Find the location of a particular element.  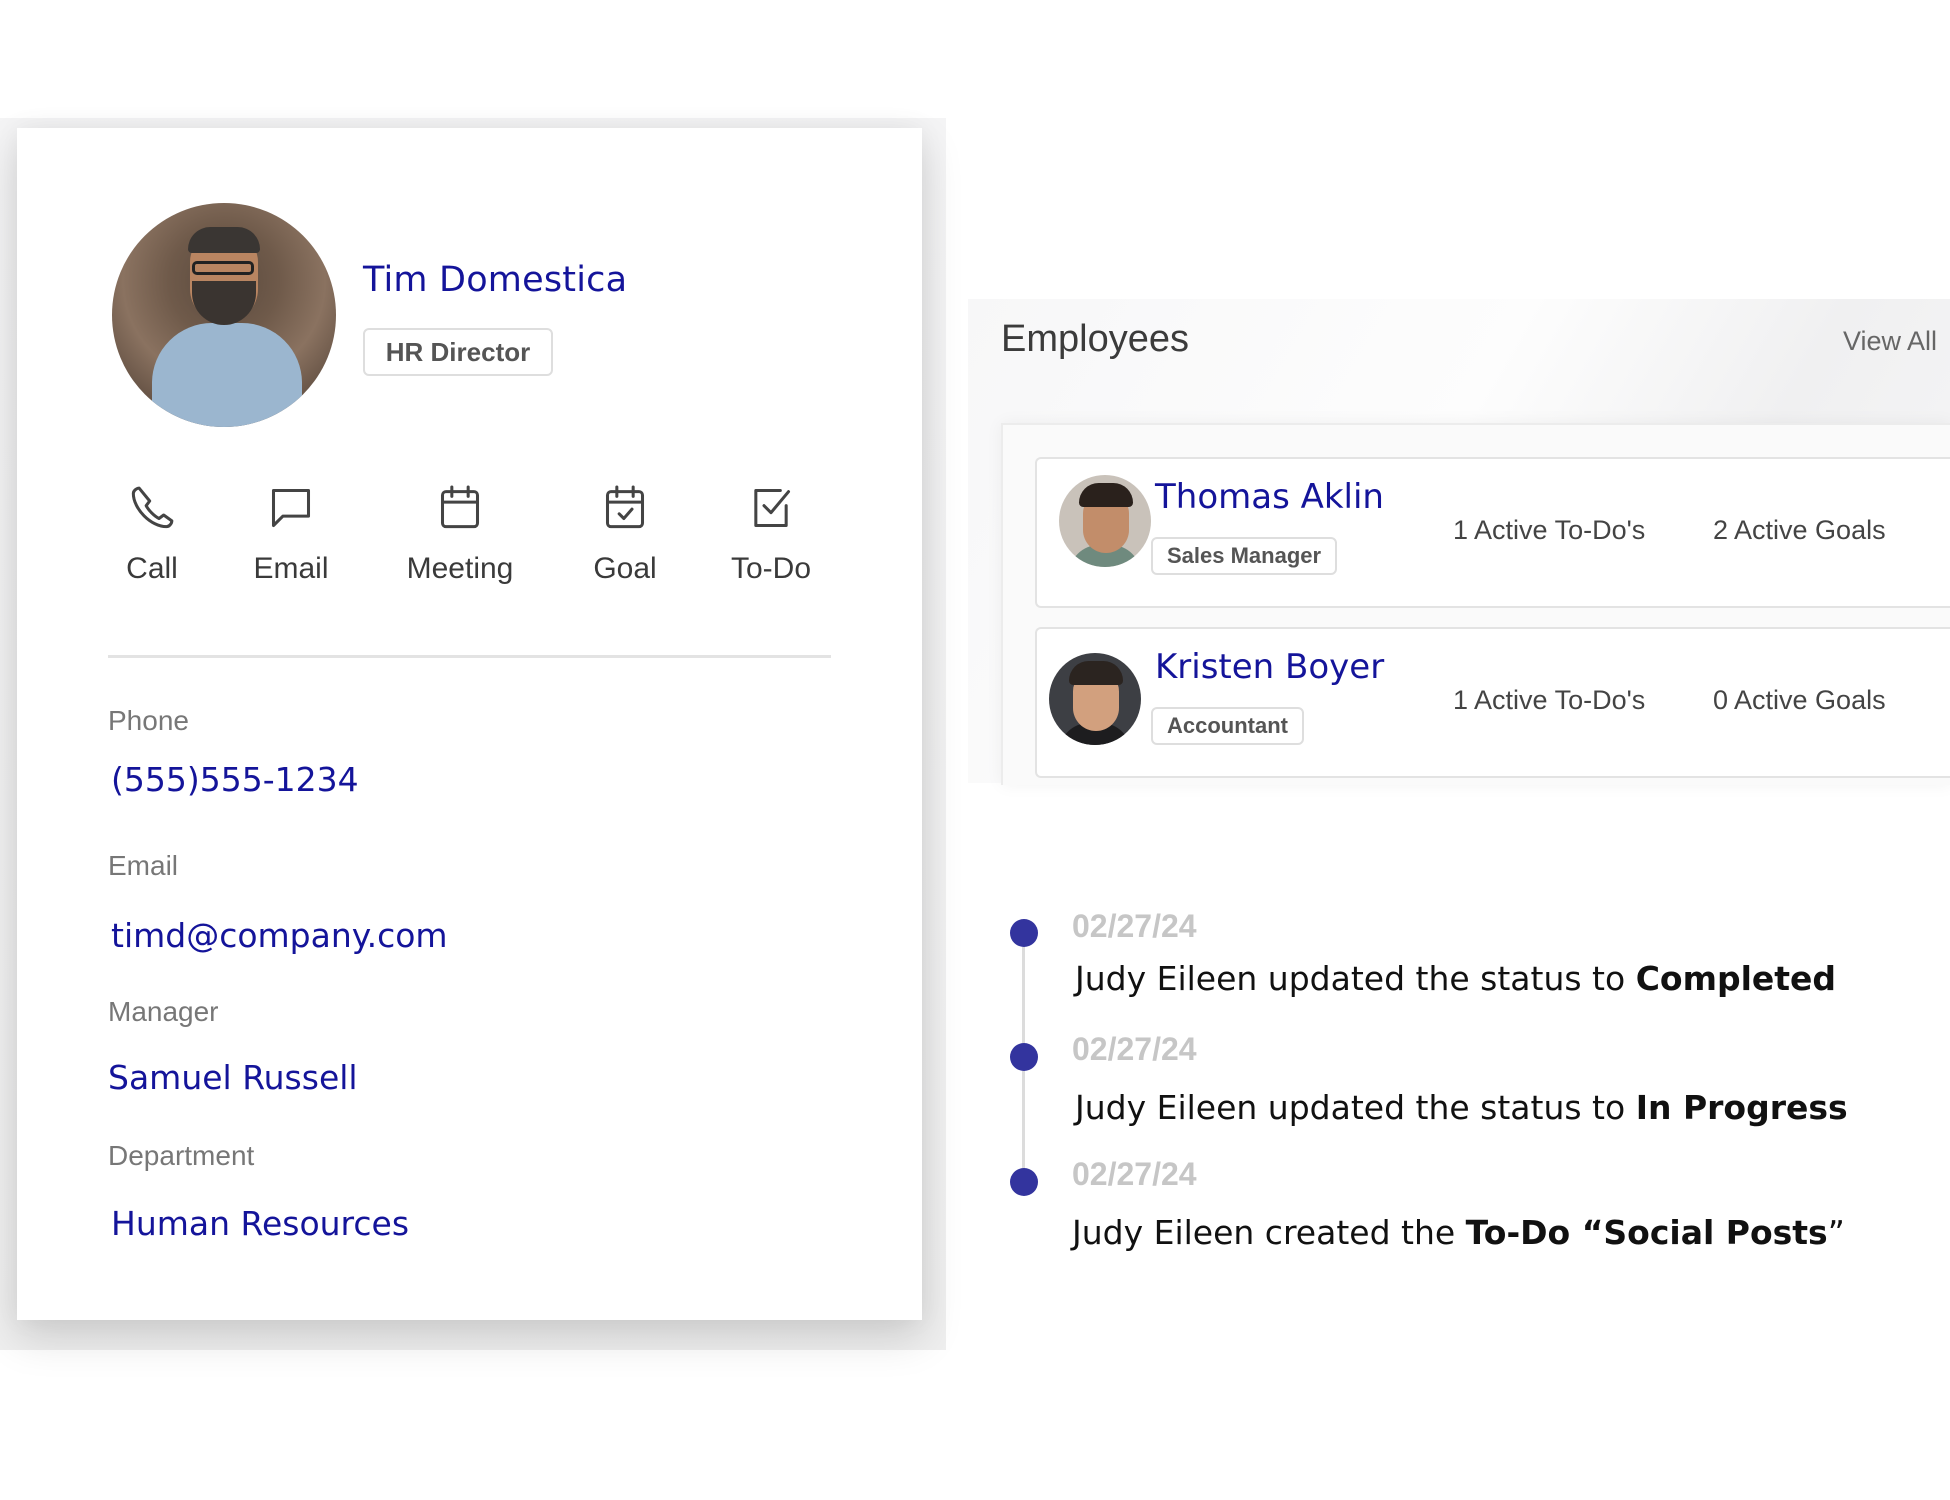

department-value: Human Resources is located at coordinates (260, 1223).